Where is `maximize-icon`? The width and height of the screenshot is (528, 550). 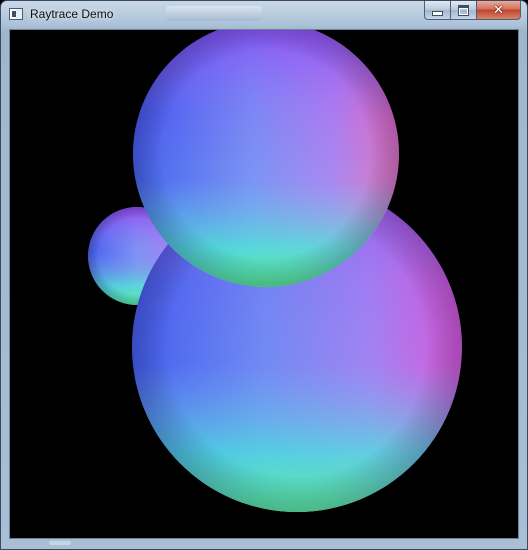 maximize-icon is located at coordinates (463, 10).